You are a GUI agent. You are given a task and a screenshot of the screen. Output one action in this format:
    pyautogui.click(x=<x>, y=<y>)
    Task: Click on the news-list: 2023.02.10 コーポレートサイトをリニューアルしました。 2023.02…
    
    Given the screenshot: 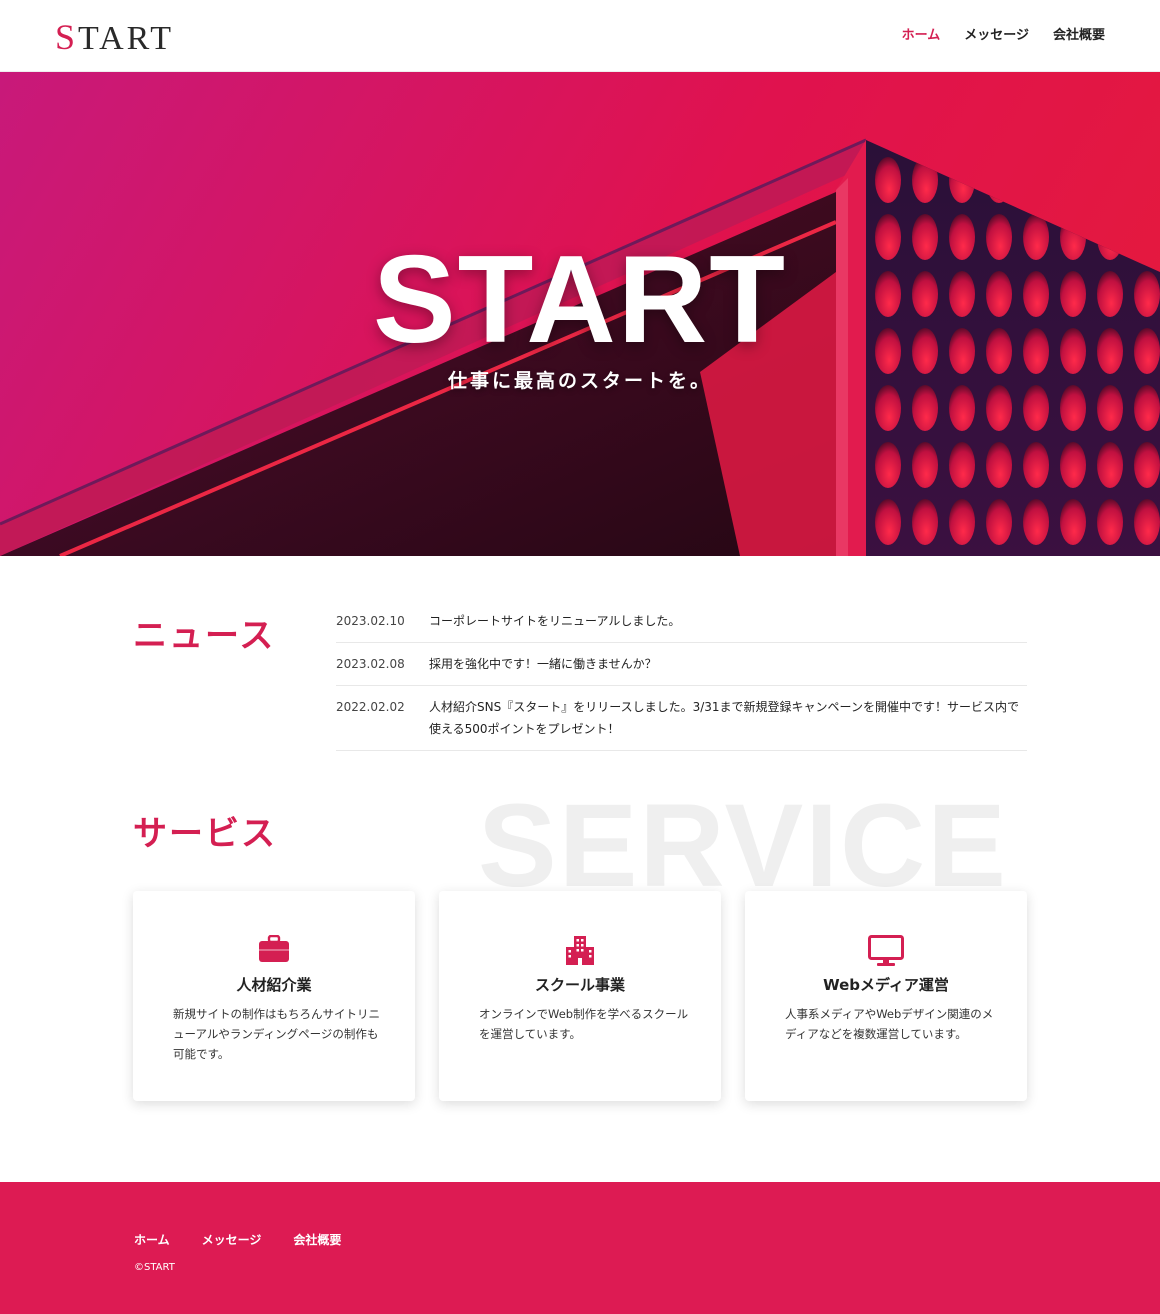 What is the action you would take?
    pyautogui.click(x=681, y=675)
    